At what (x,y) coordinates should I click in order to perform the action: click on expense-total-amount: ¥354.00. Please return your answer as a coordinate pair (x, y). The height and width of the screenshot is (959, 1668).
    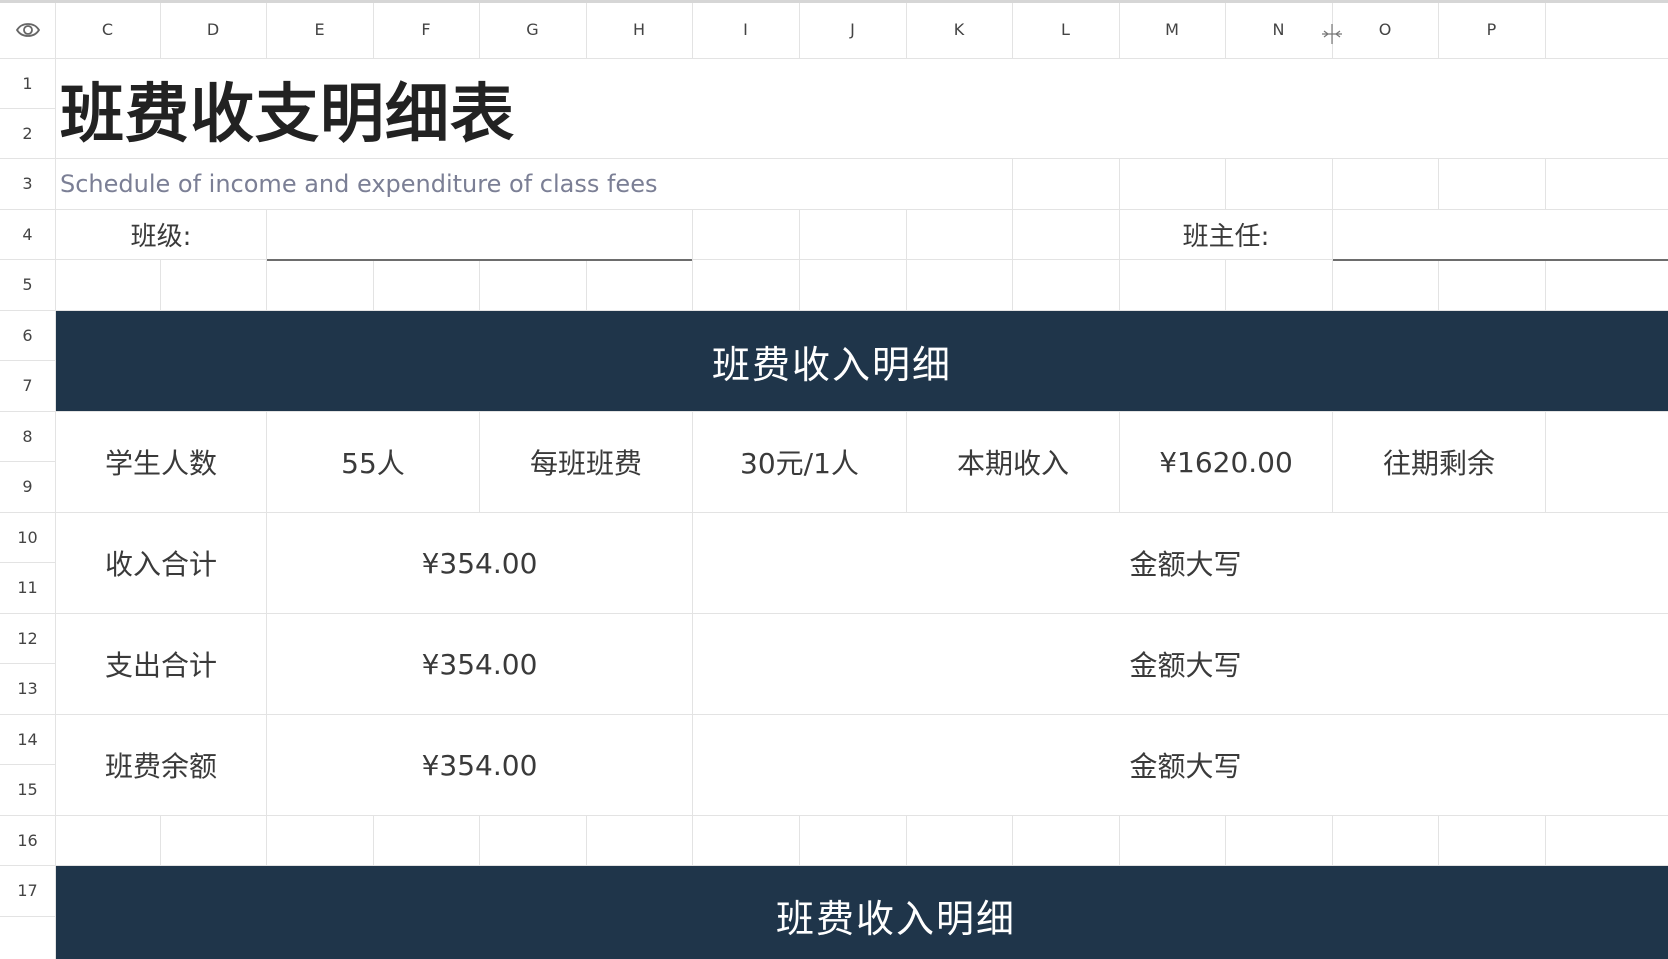
    Looking at the image, I should click on (479, 664).